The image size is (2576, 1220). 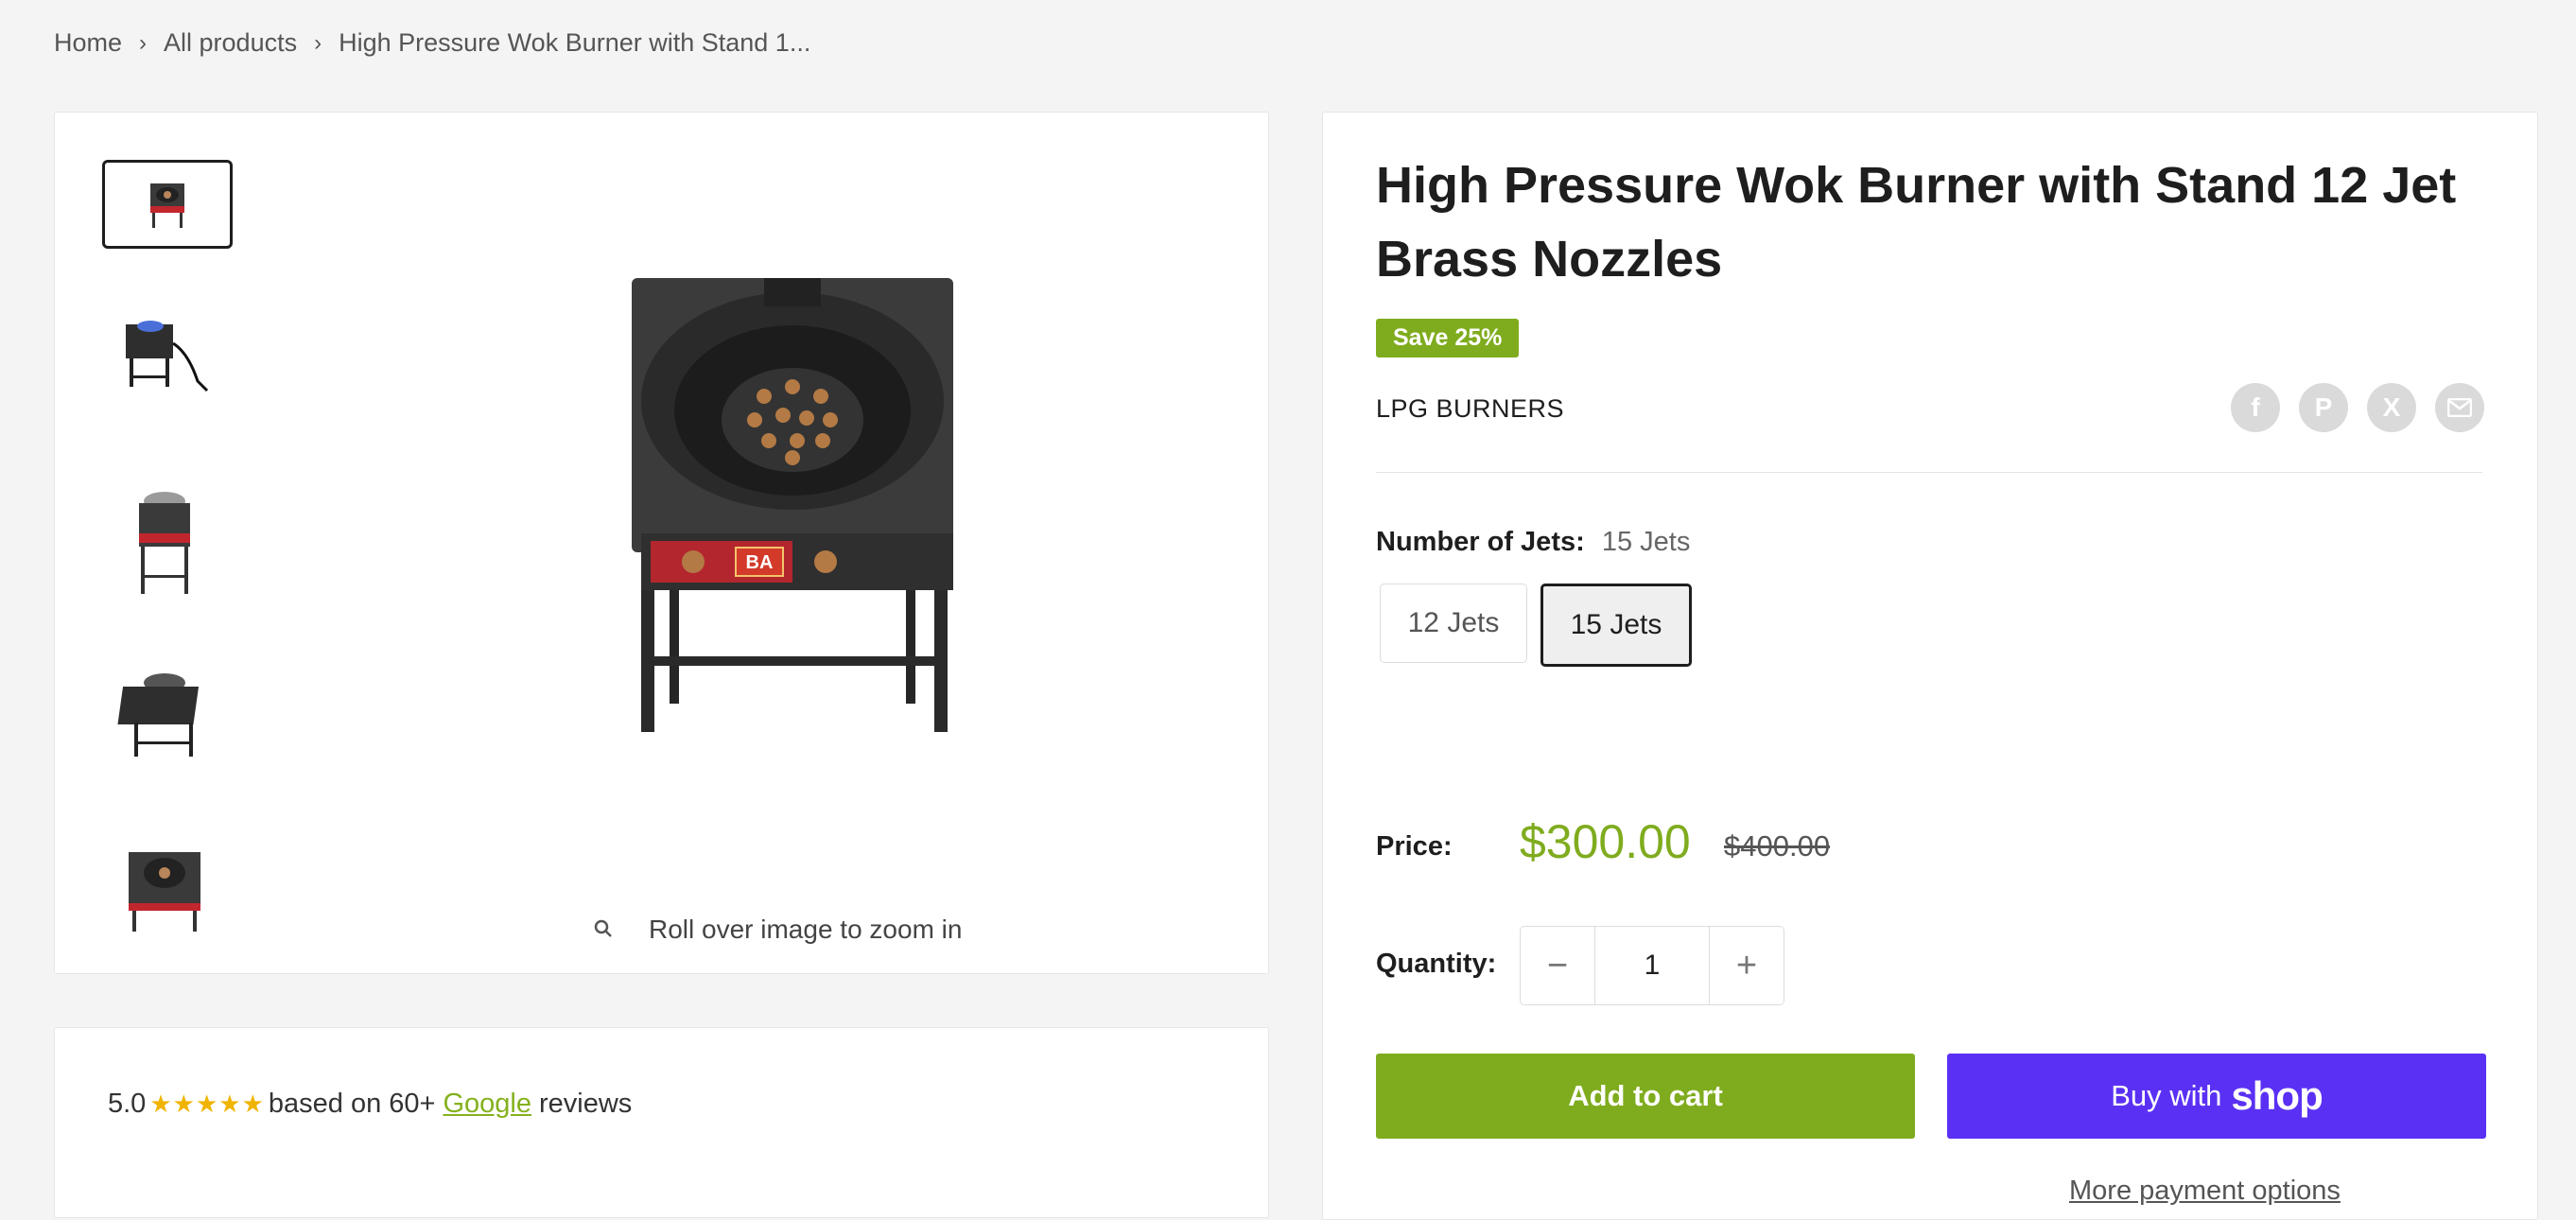 I want to click on quantity-input: 1, so click(x=1652, y=965).